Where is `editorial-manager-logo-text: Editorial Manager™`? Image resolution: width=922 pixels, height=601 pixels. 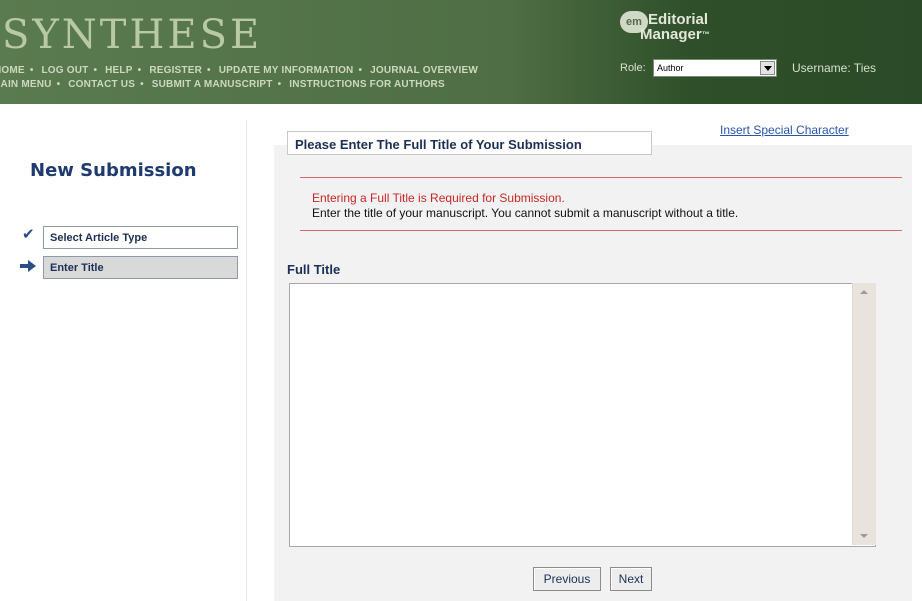 editorial-manager-logo-text: Editorial Manager™ is located at coordinates (675, 27).